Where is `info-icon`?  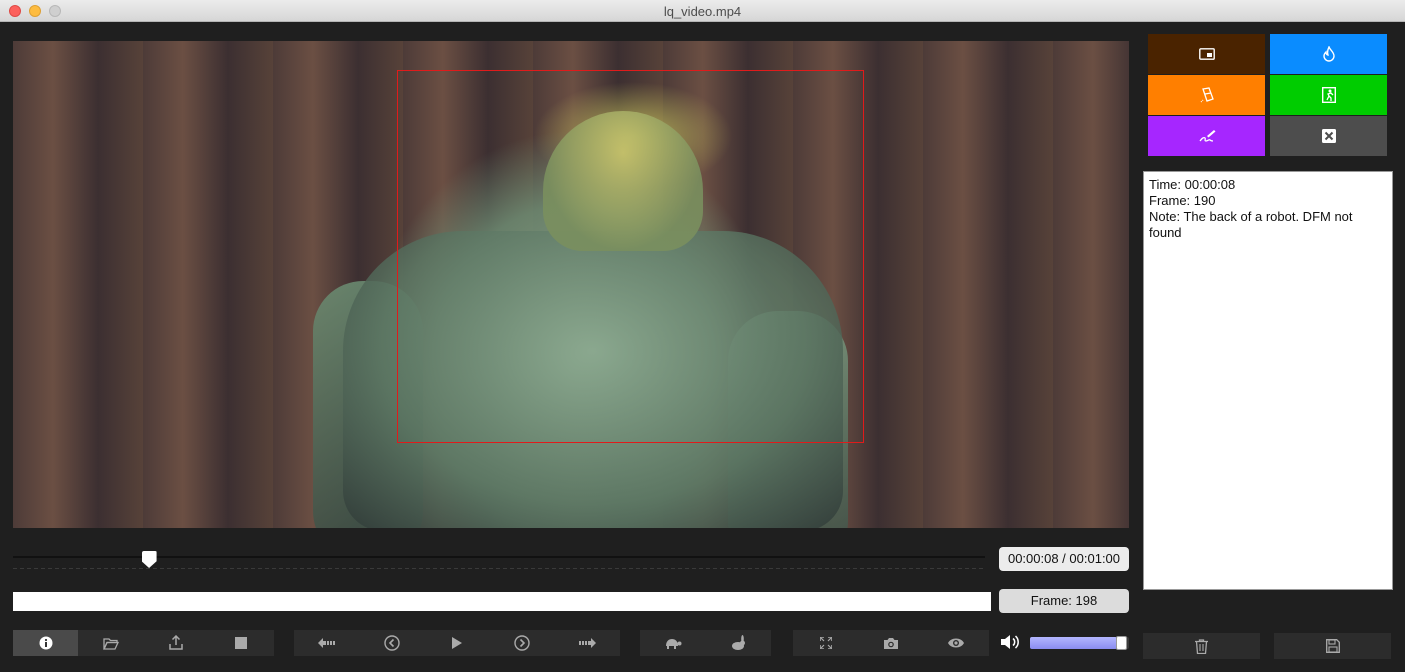 info-icon is located at coordinates (45, 643).